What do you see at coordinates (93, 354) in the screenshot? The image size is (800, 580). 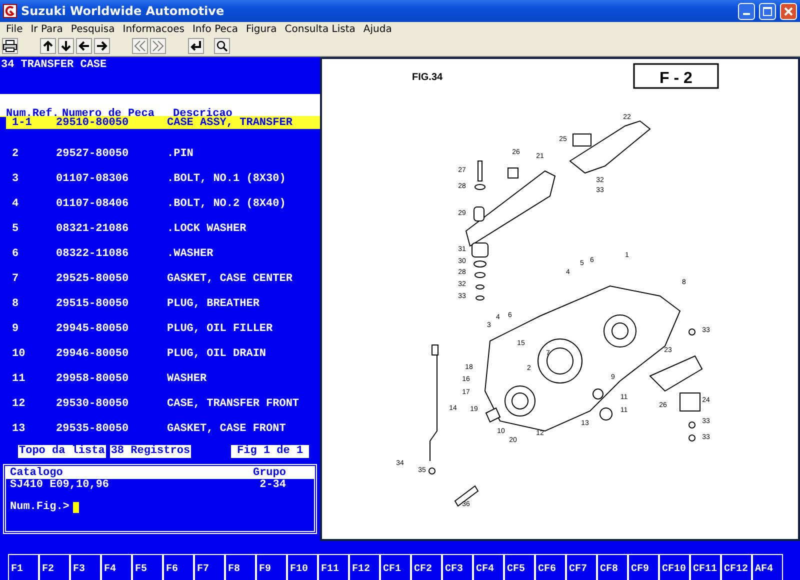 I see `table-cell-text: 29946-80050` at bounding box center [93, 354].